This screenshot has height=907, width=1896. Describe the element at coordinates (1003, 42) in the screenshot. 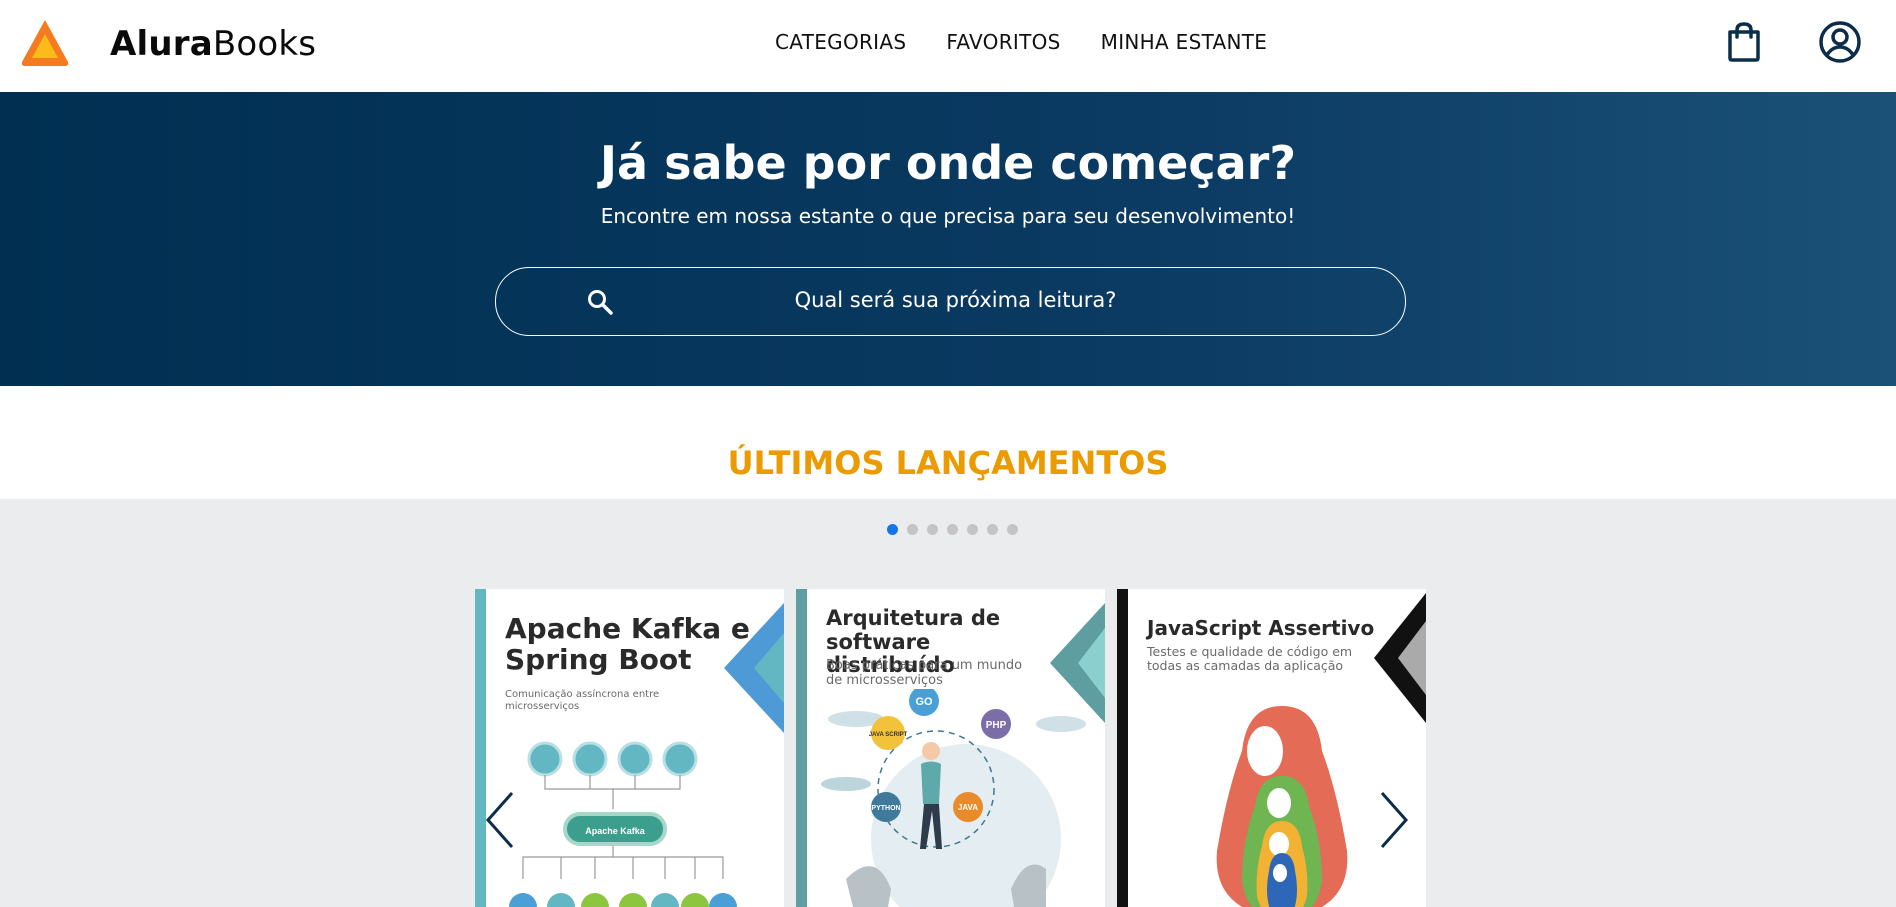

I see `nav-favoritos: FAVORITOS` at that location.